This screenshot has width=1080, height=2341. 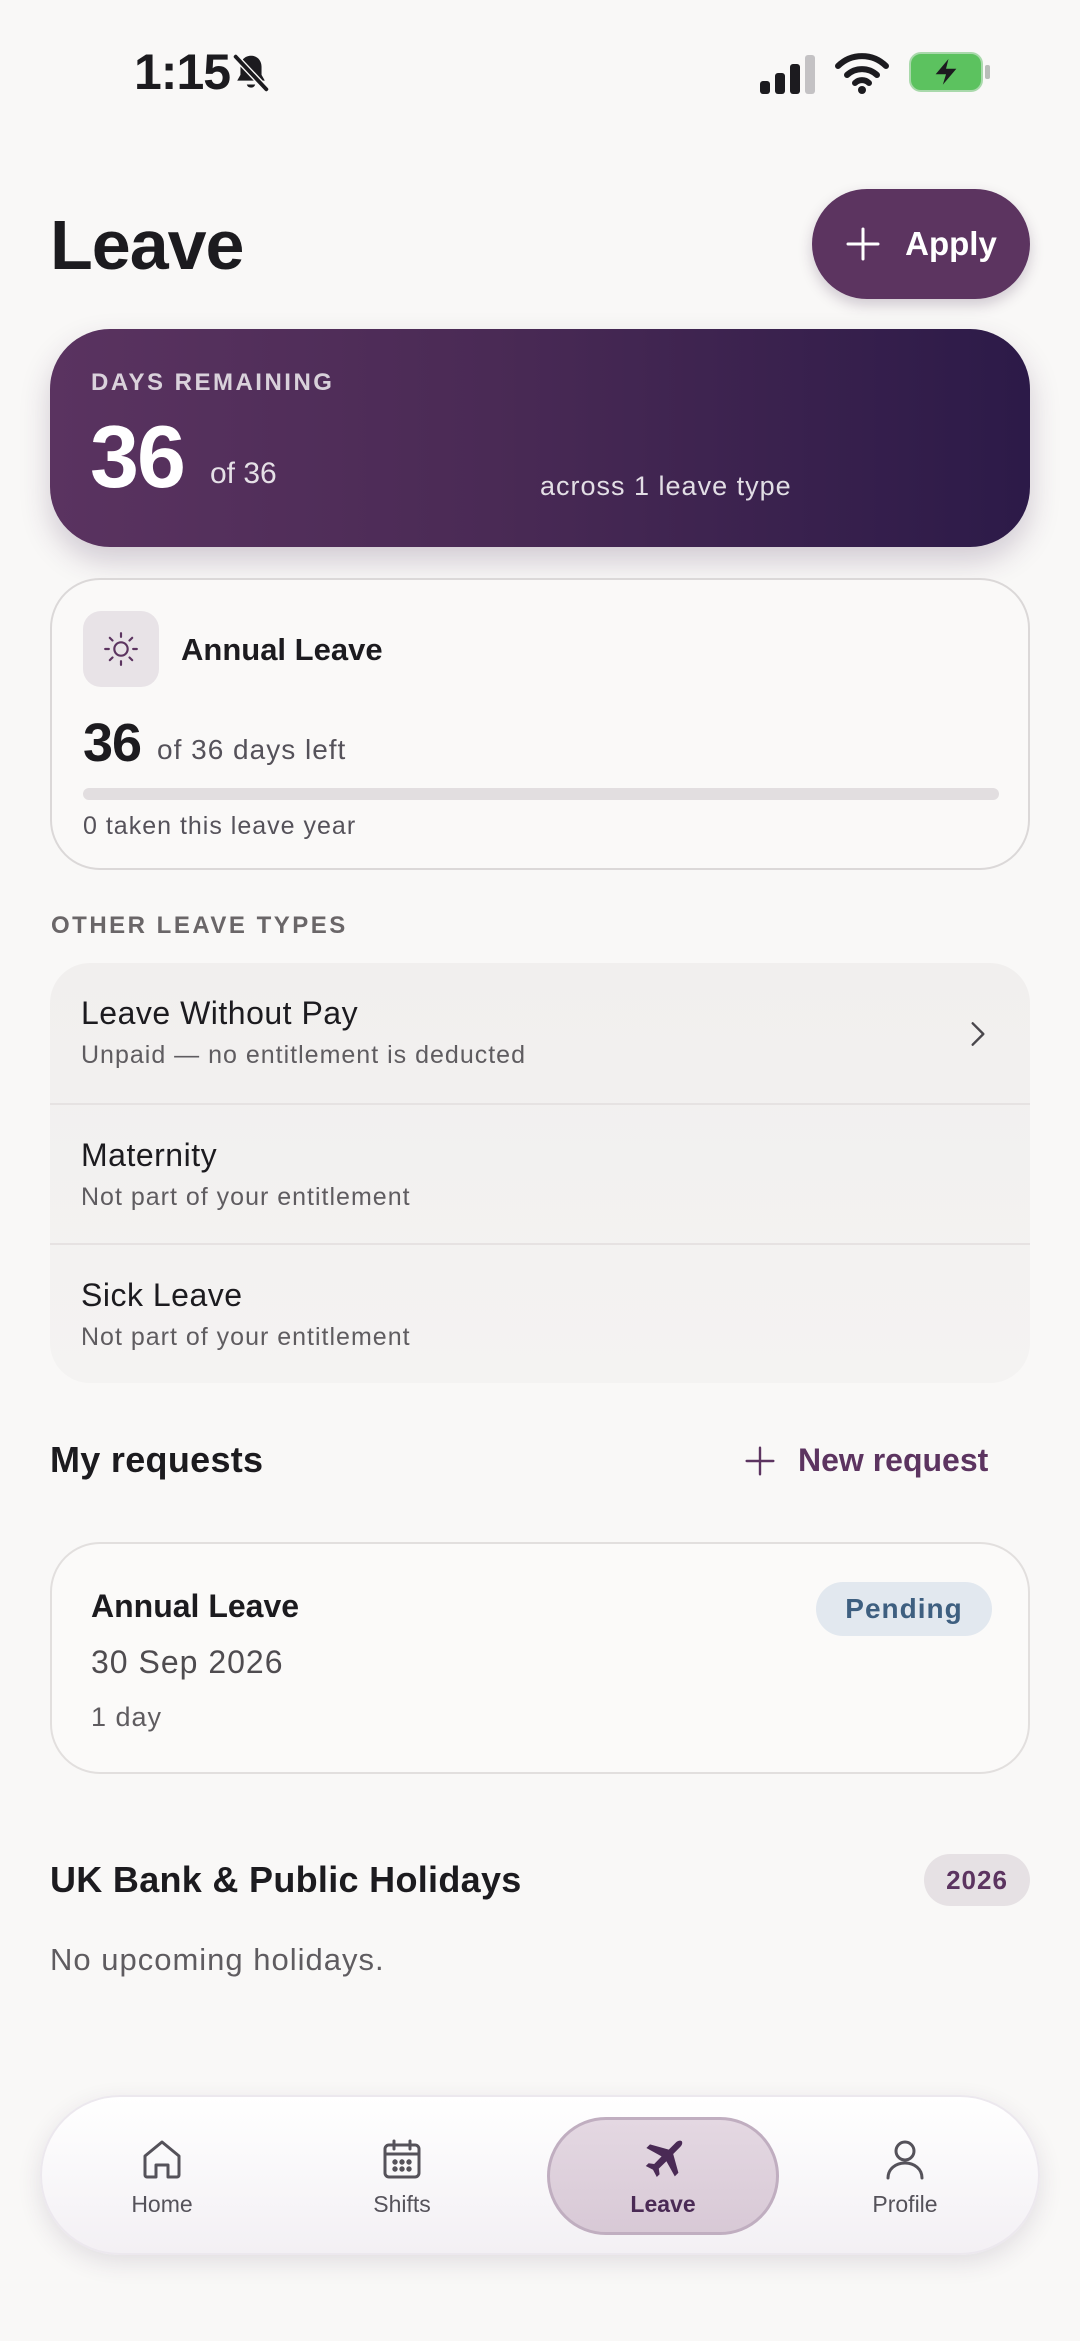 What do you see at coordinates (162, 2159) in the screenshot?
I see `home-icon` at bounding box center [162, 2159].